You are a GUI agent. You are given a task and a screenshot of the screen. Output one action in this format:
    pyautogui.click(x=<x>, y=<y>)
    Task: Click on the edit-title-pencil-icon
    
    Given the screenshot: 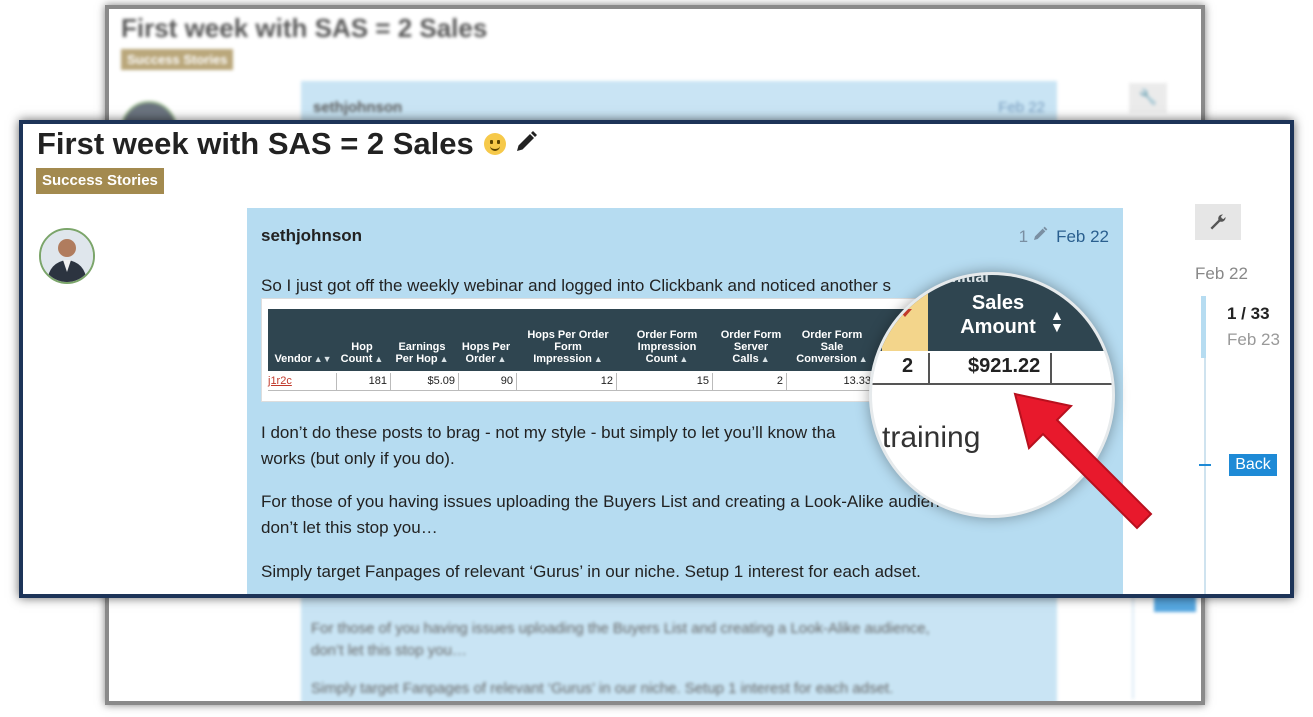 What is the action you would take?
    pyautogui.click(x=526, y=144)
    